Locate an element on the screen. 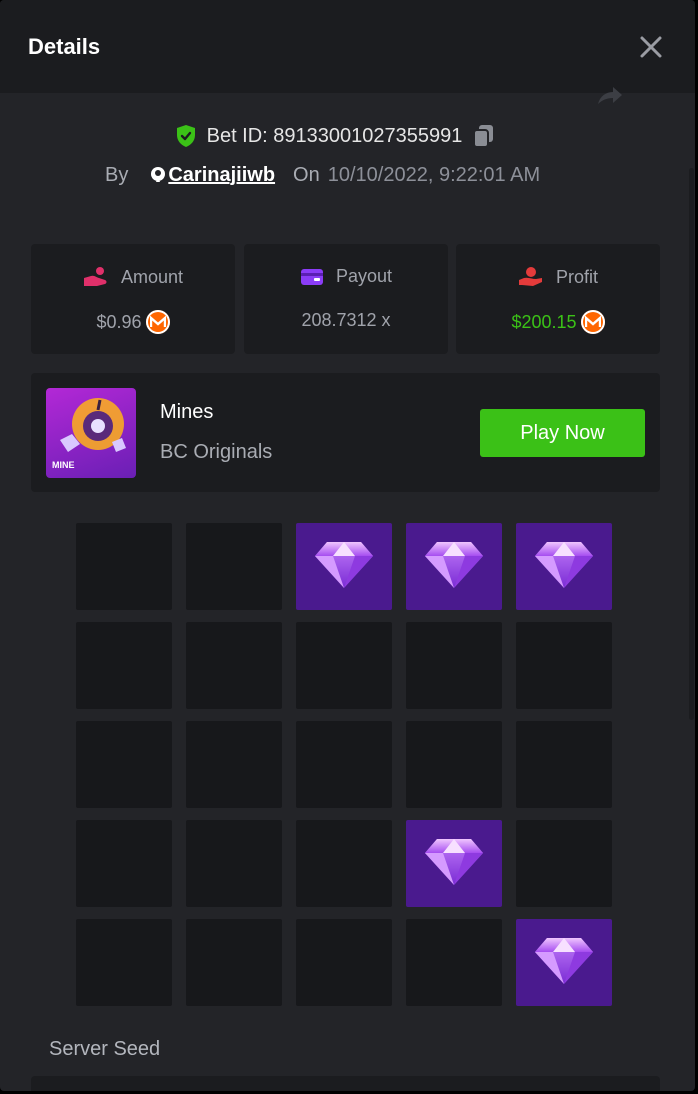 The image size is (698, 1094). bet-datetime: 10/10/2022, 9:22:01 AM is located at coordinates (434, 174).